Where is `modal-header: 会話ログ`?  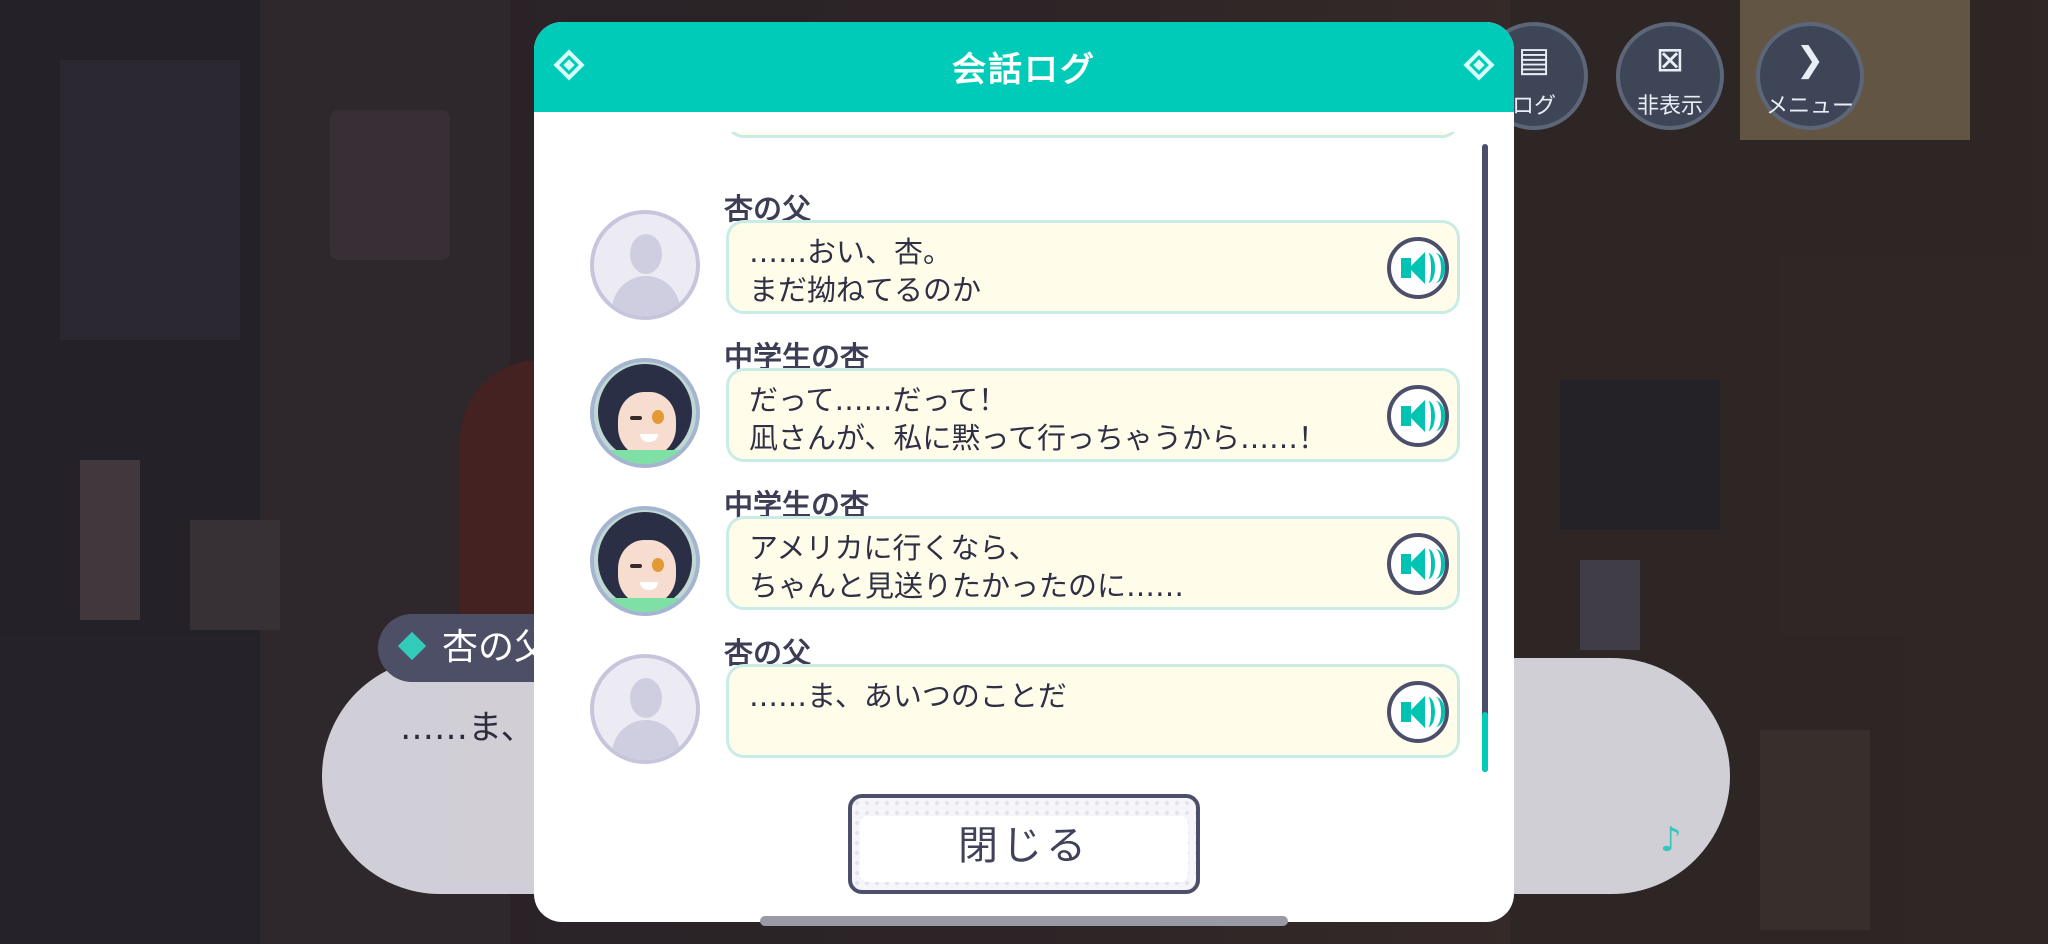 modal-header: 会話ログ is located at coordinates (1024, 67).